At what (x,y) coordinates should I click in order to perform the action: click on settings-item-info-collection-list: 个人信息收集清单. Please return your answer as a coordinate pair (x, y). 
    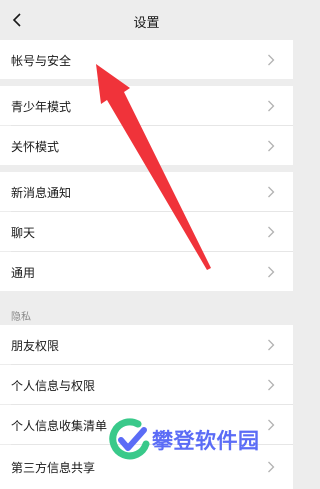
    Looking at the image, I should click on (146, 424).